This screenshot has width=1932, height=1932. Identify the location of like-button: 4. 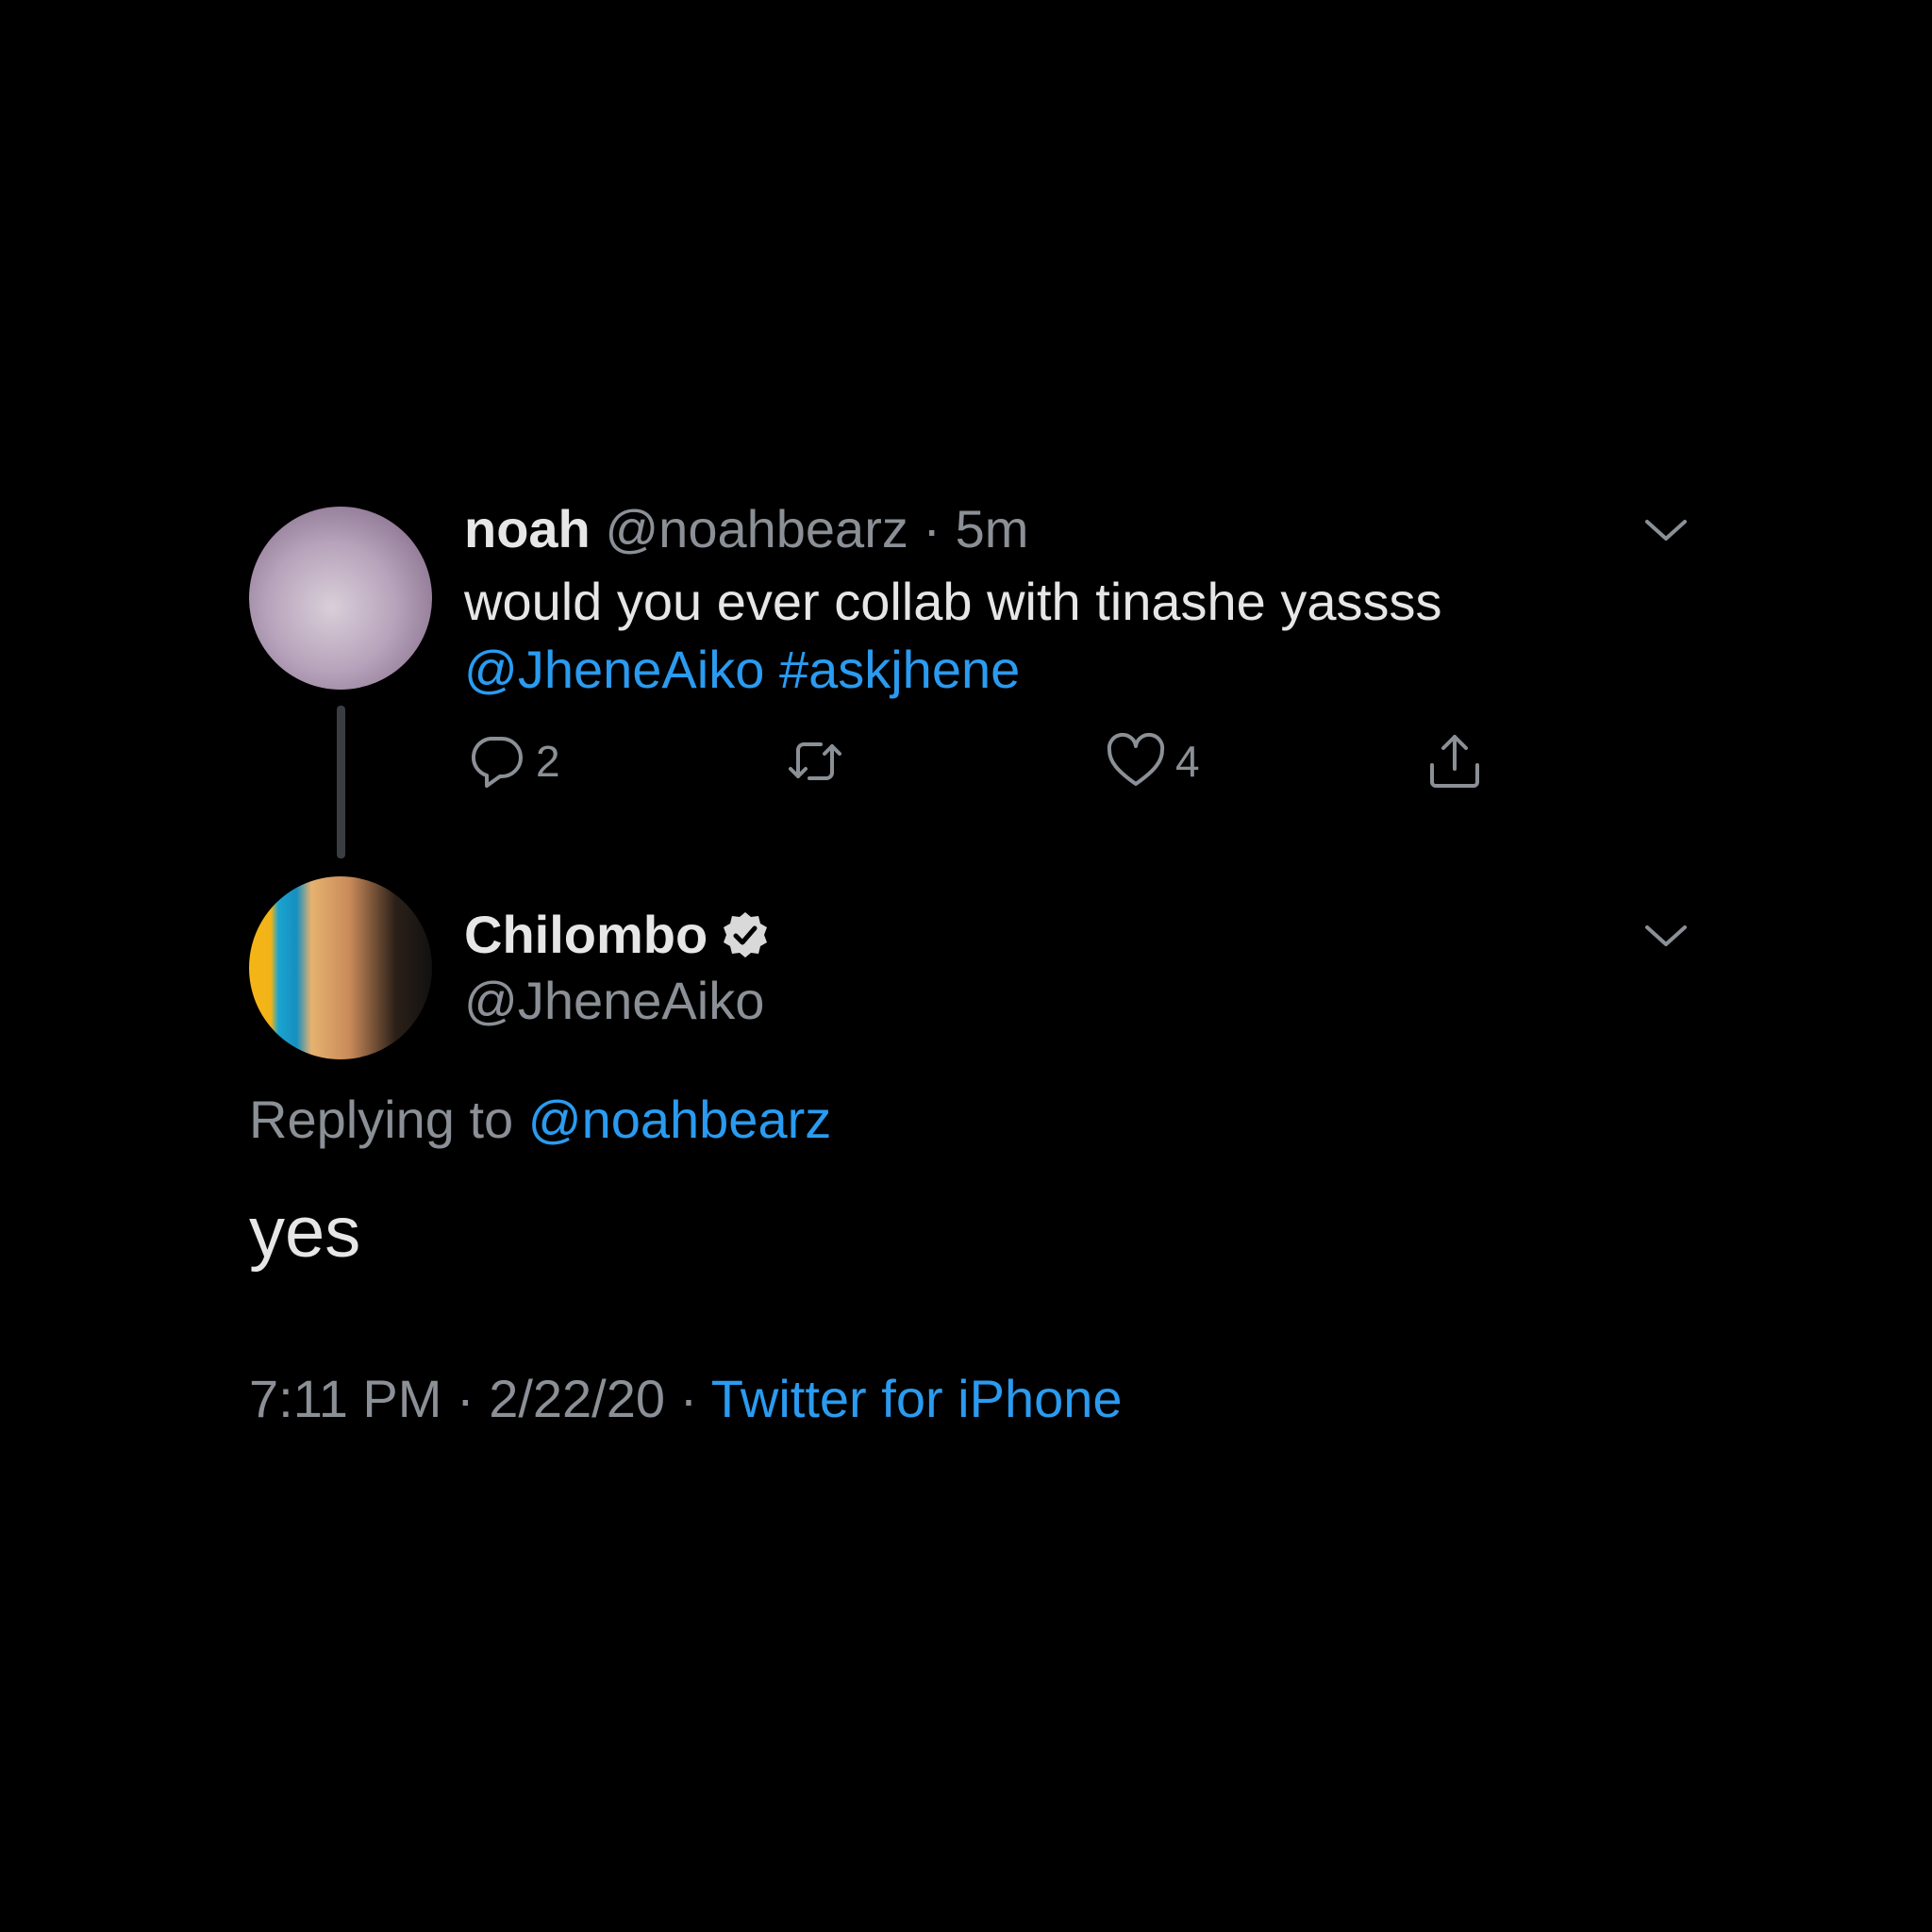
(1153, 761).